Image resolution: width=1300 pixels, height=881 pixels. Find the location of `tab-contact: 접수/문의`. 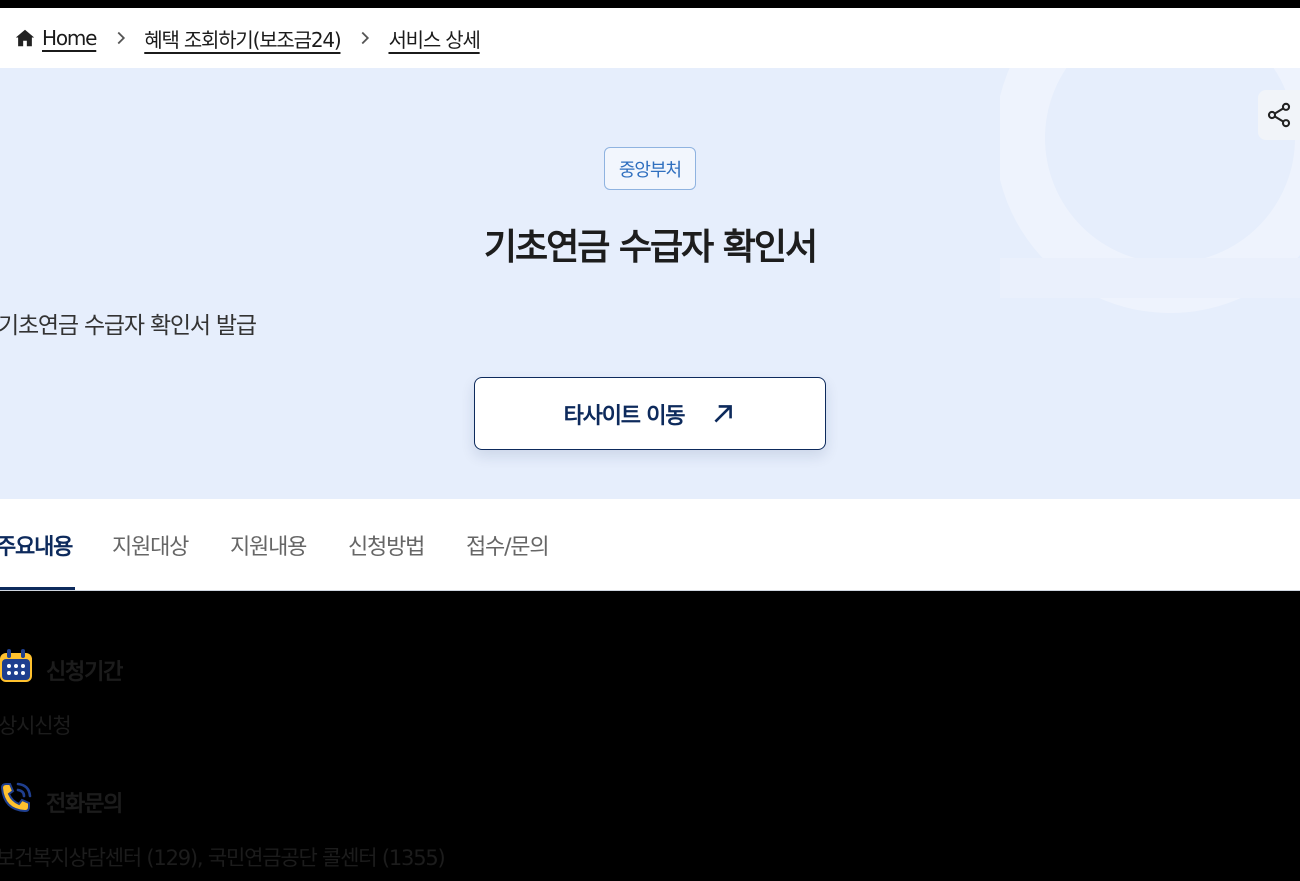

tab-contact: 접수/문의 is located at coordinates (508, 545).